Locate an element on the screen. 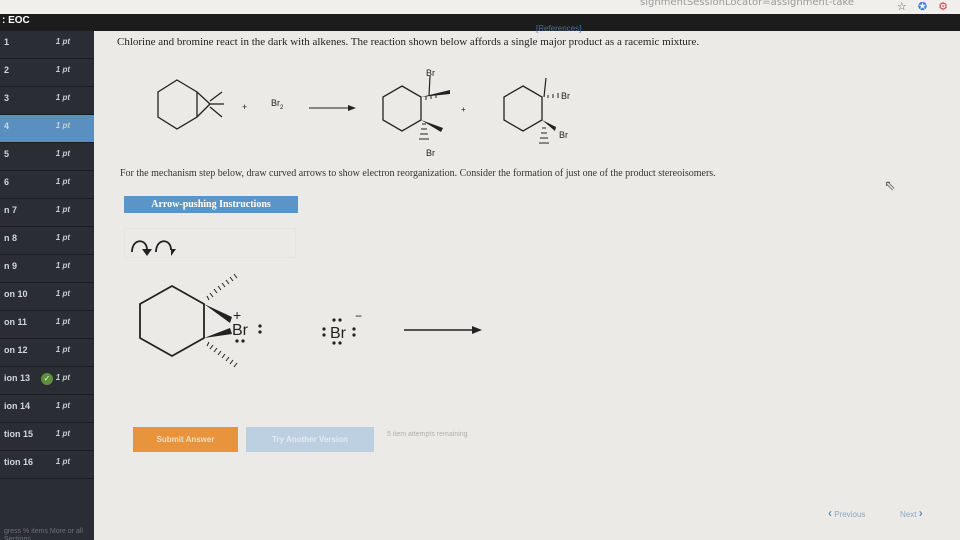 The height and width of the screenshot is (540, 960). arrow-pushing-instructions-button: Arrow-pushing Instructions is located at coordinates (211, 204).